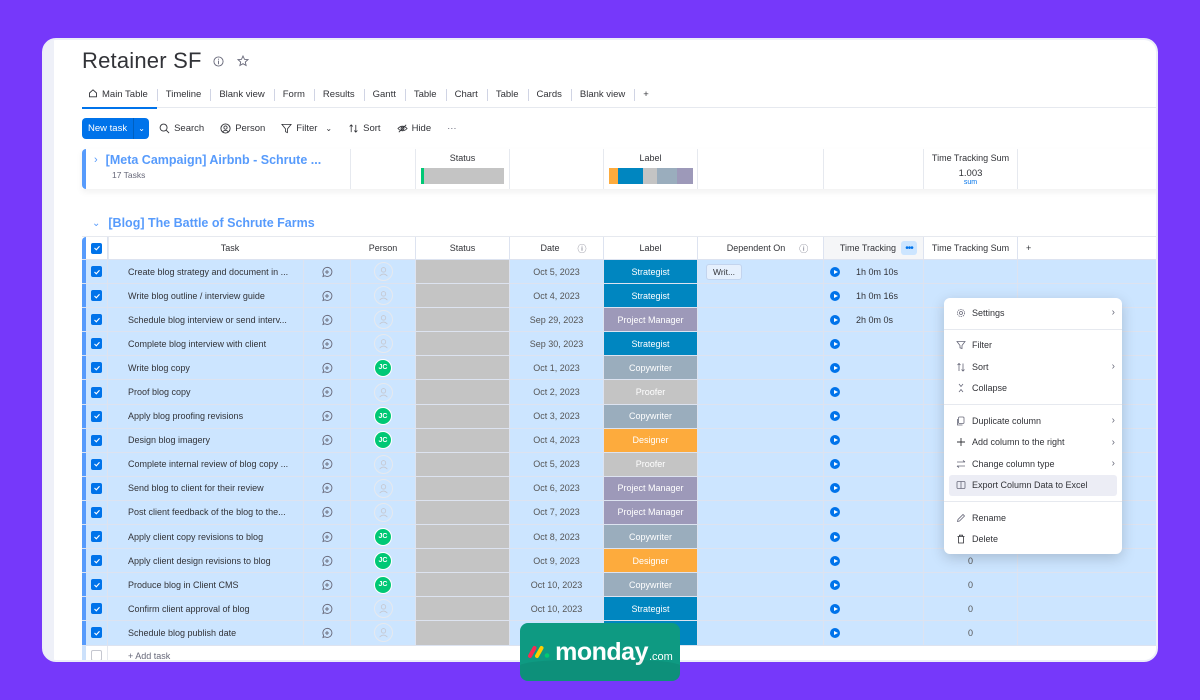 The image size is (1200, 700). I want to click on column-header-person: Person, so click(383, 248).